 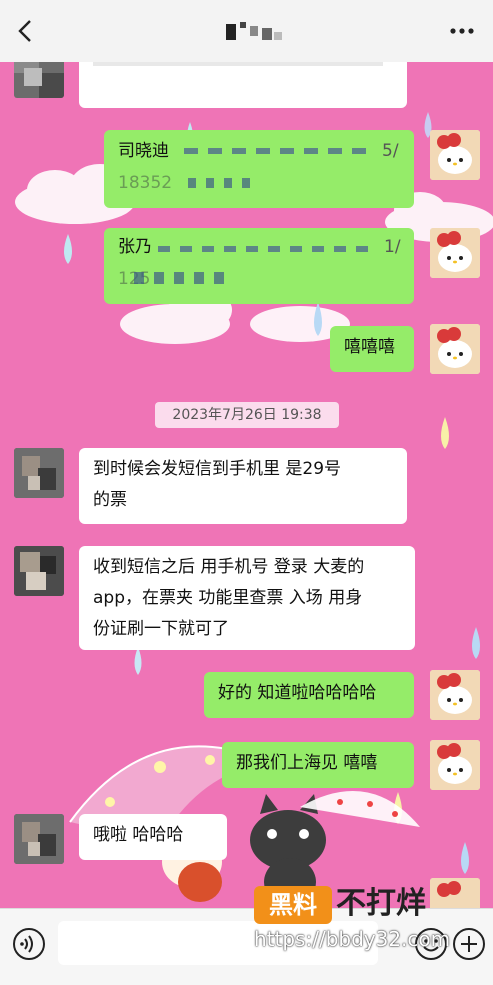 I want to click on message-text-end: 1/, so click(x=392, y=247).